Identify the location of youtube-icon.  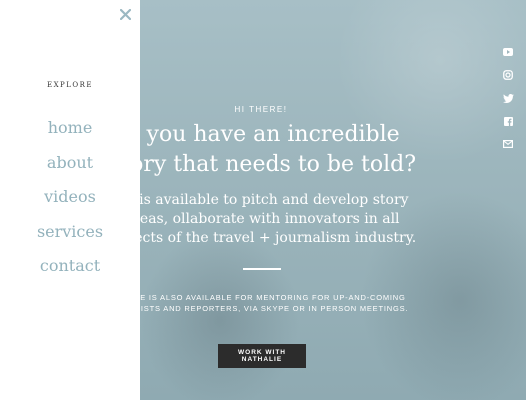
(508, 52).